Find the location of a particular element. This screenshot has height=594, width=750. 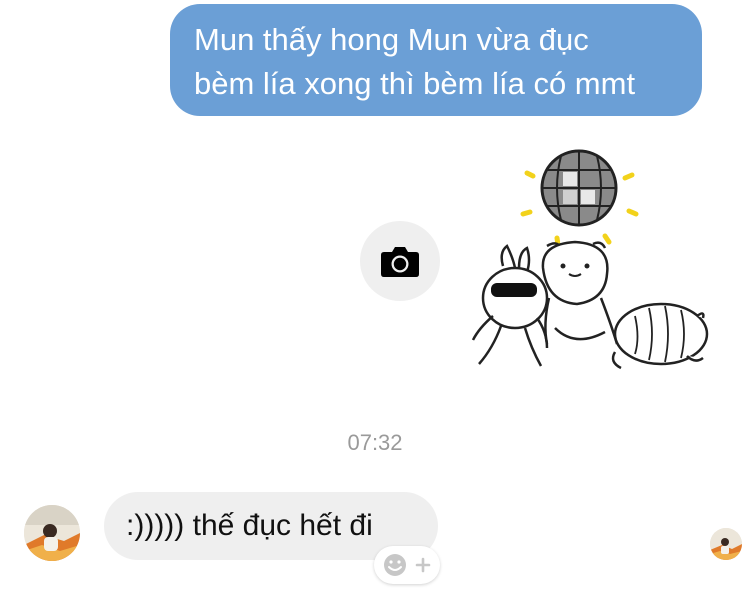

incoming-message-text: :))))) thế đục hết đi is located at coordinates (249, 525).